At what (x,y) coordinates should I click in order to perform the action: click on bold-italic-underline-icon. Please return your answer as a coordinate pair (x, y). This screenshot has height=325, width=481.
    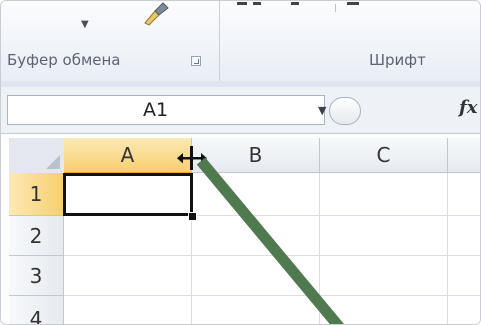
    Looking at the image, I should click on (298, 7).